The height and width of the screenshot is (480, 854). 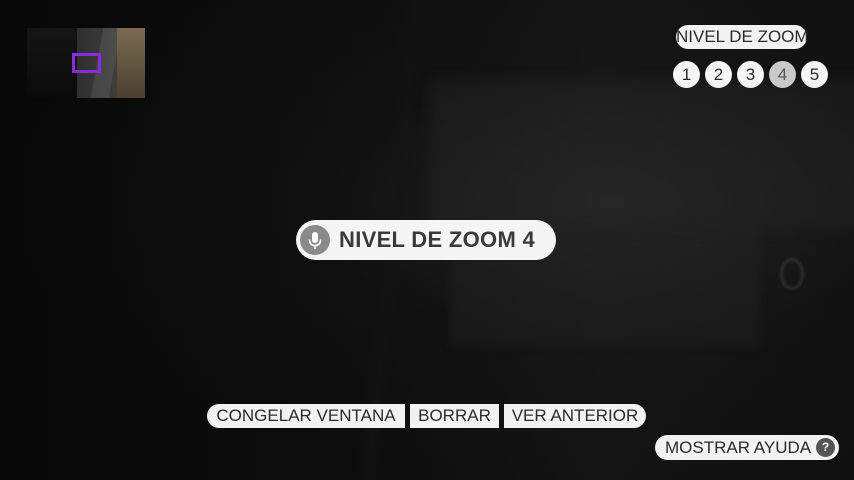 I want to click on freeze-window-button: CONGELAR VENTANA, so click(x=306, y=416).